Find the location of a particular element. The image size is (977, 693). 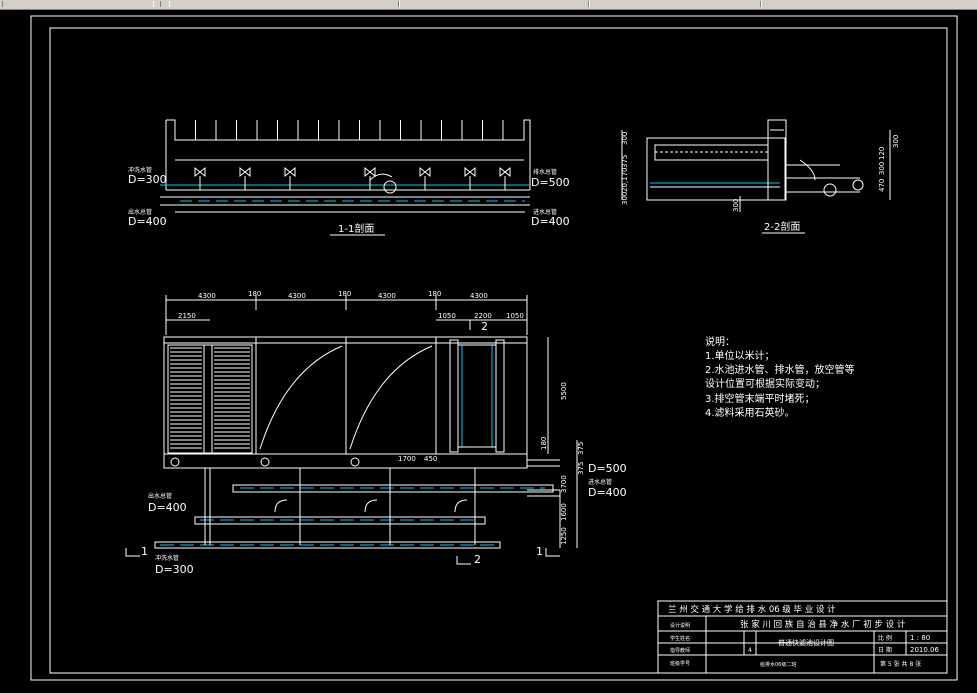

s11-right-top-label: 排水总管 is located at coordinates (545, 172).